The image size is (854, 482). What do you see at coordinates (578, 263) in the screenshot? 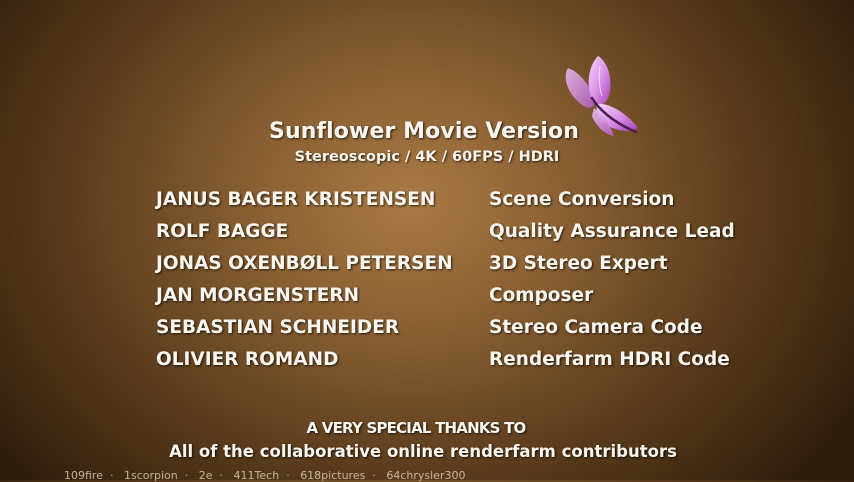
I see `credit-role: 3D Stereo Expert` at bounding box center [578, 263].